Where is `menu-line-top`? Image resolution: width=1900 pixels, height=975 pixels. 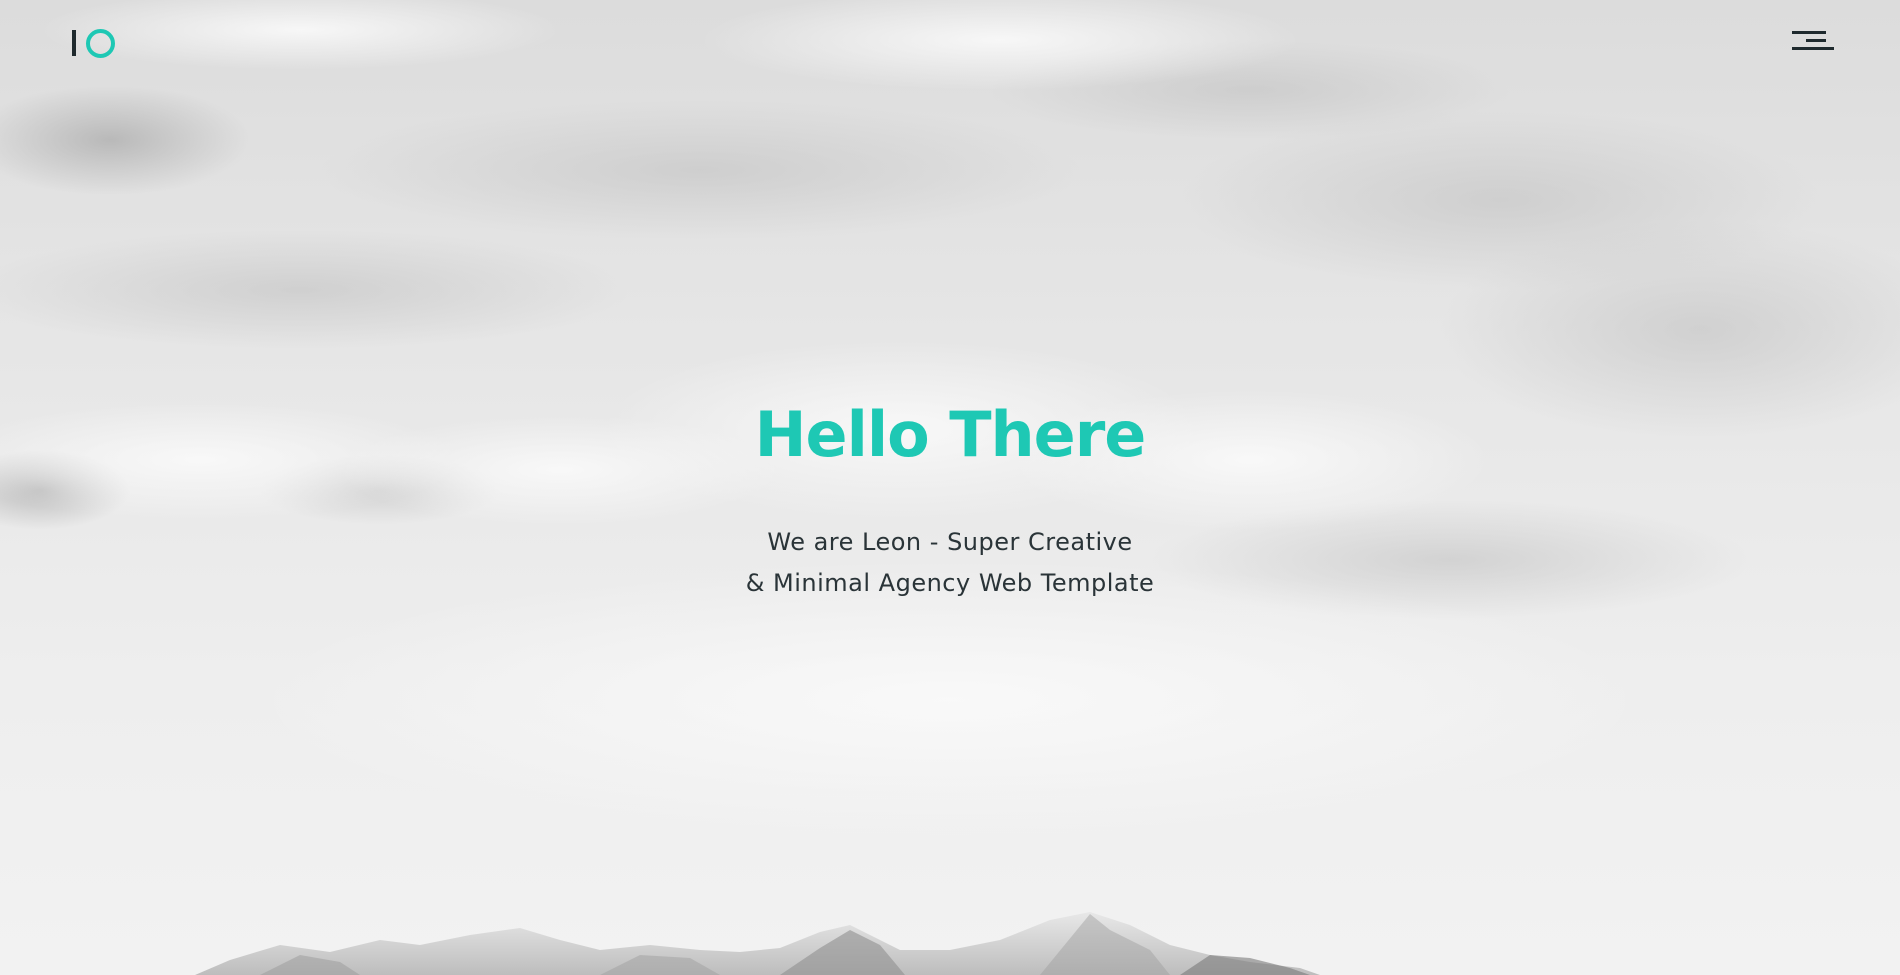
menu-line-top is located at coordinates (1809, 32).